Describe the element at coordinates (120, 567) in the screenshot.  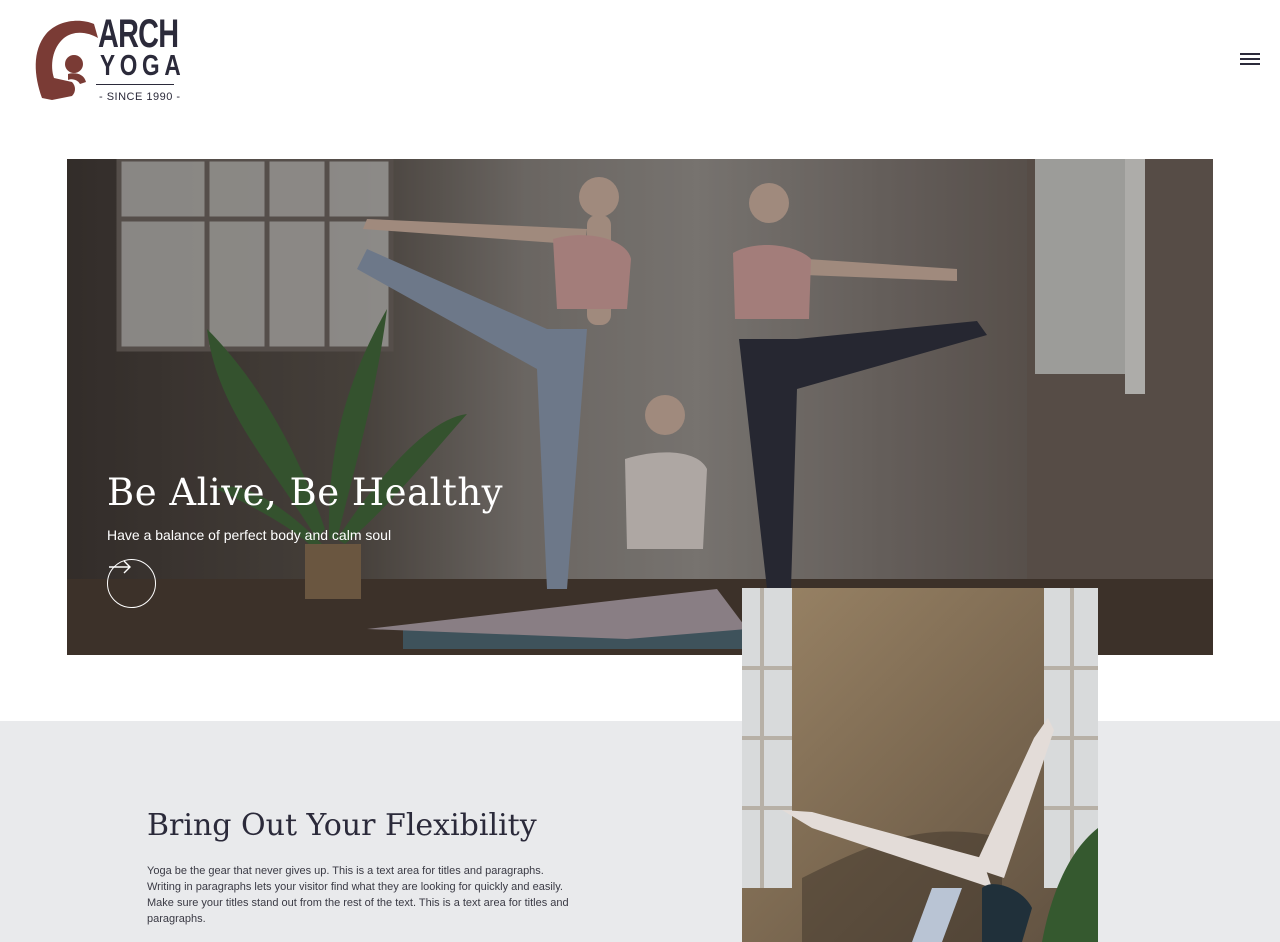
I see `arrow-right-icon` at that location.